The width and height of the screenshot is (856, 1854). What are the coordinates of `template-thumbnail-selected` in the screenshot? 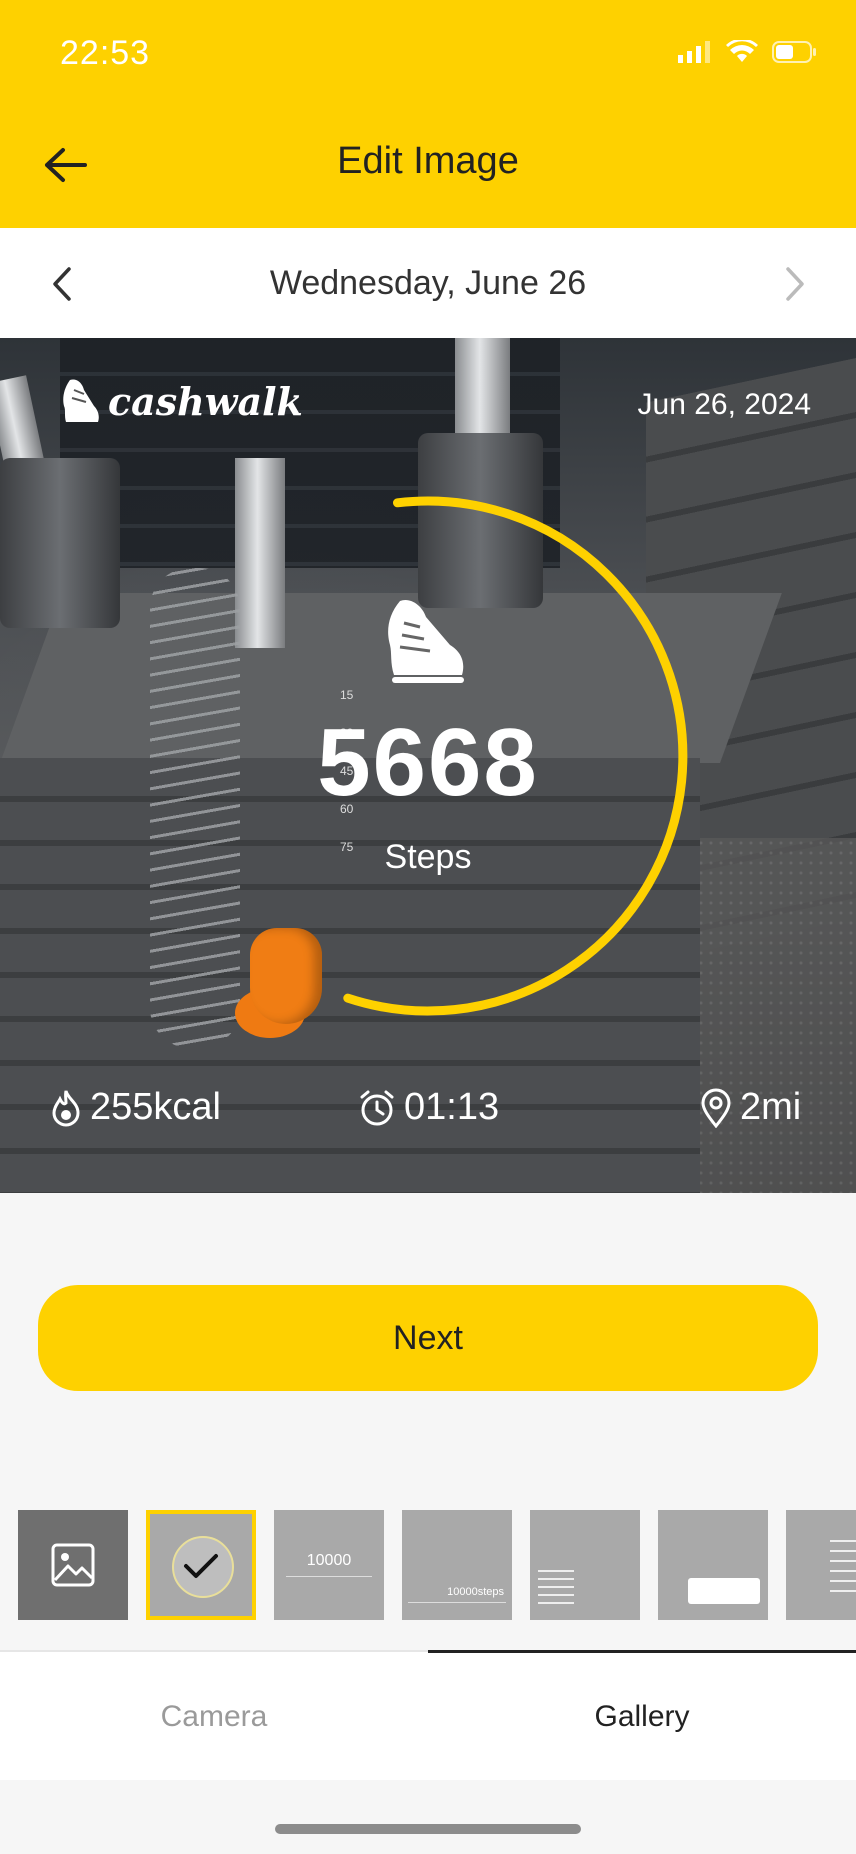 It's located at (201, 1565).